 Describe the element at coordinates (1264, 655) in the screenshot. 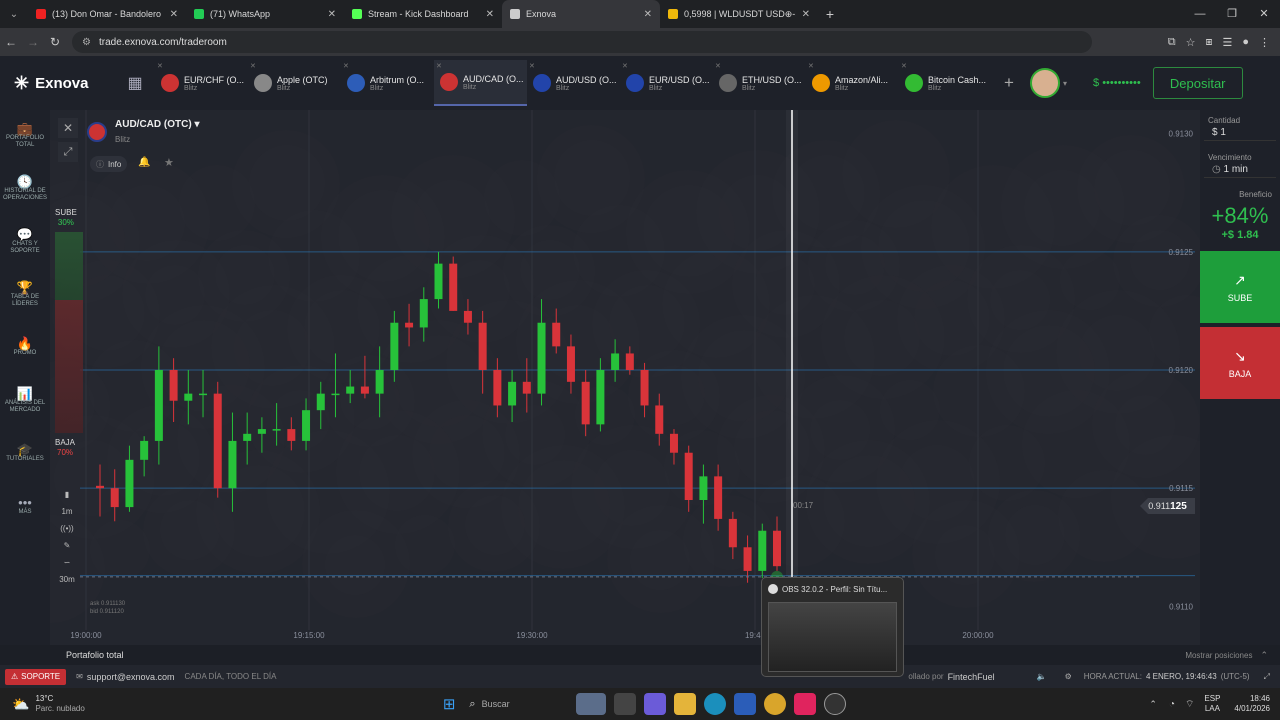

I see `positions-toggle-icon: ⌃` at that location.